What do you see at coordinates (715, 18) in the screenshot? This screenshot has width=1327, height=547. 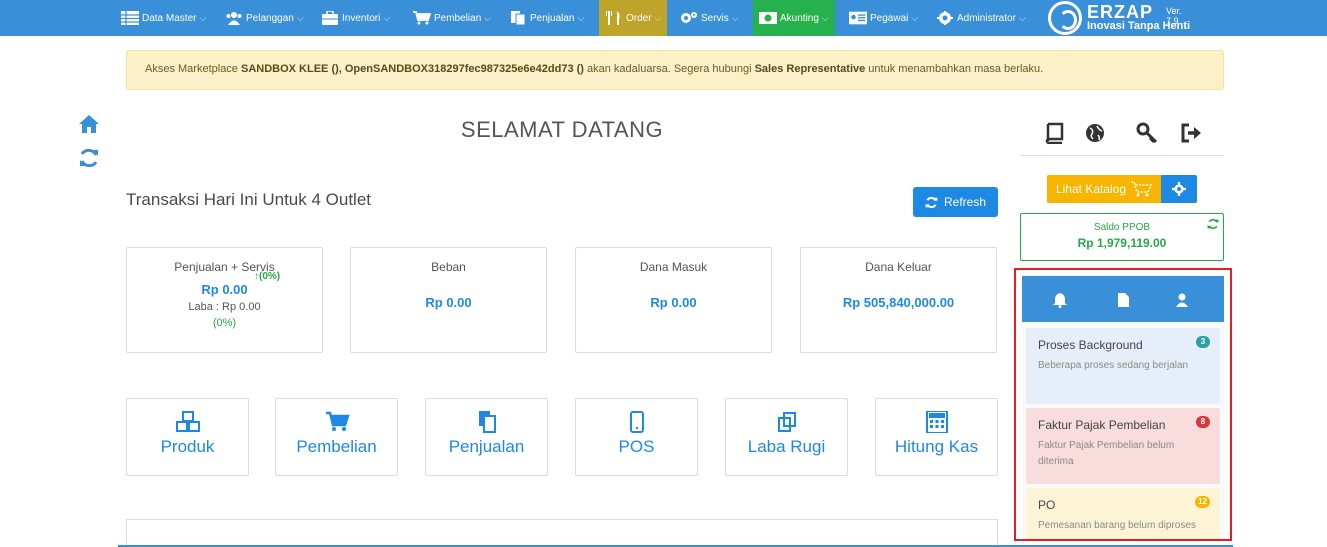 I see `nav-label: Servis` at bounding box center [715, 18].